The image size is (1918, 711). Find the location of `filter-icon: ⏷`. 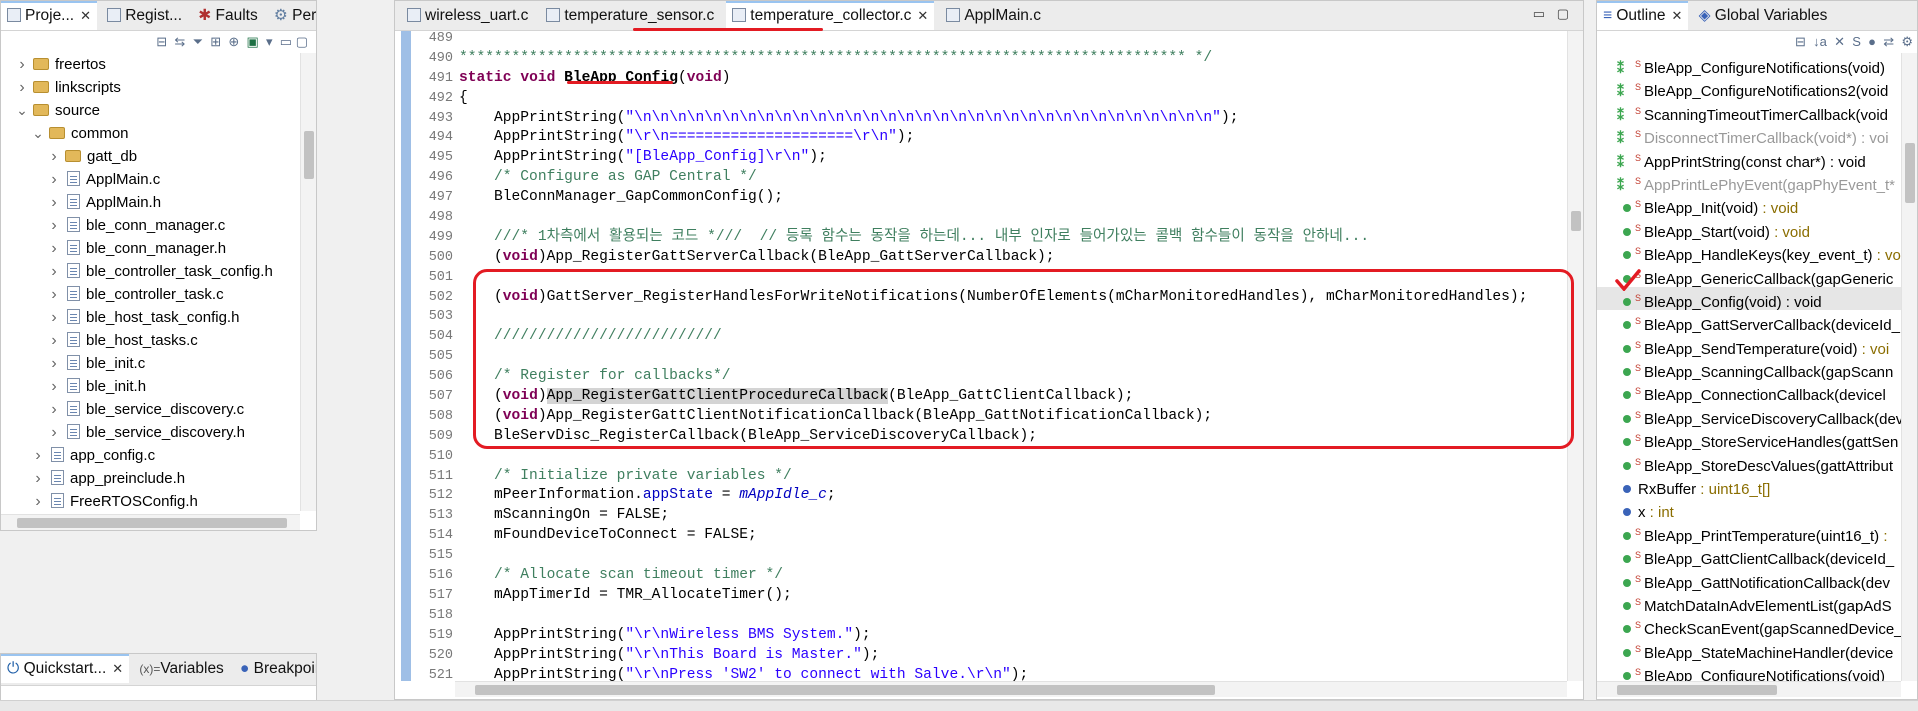

filter-icon: ⏷ is located at coordinates (198, 41).